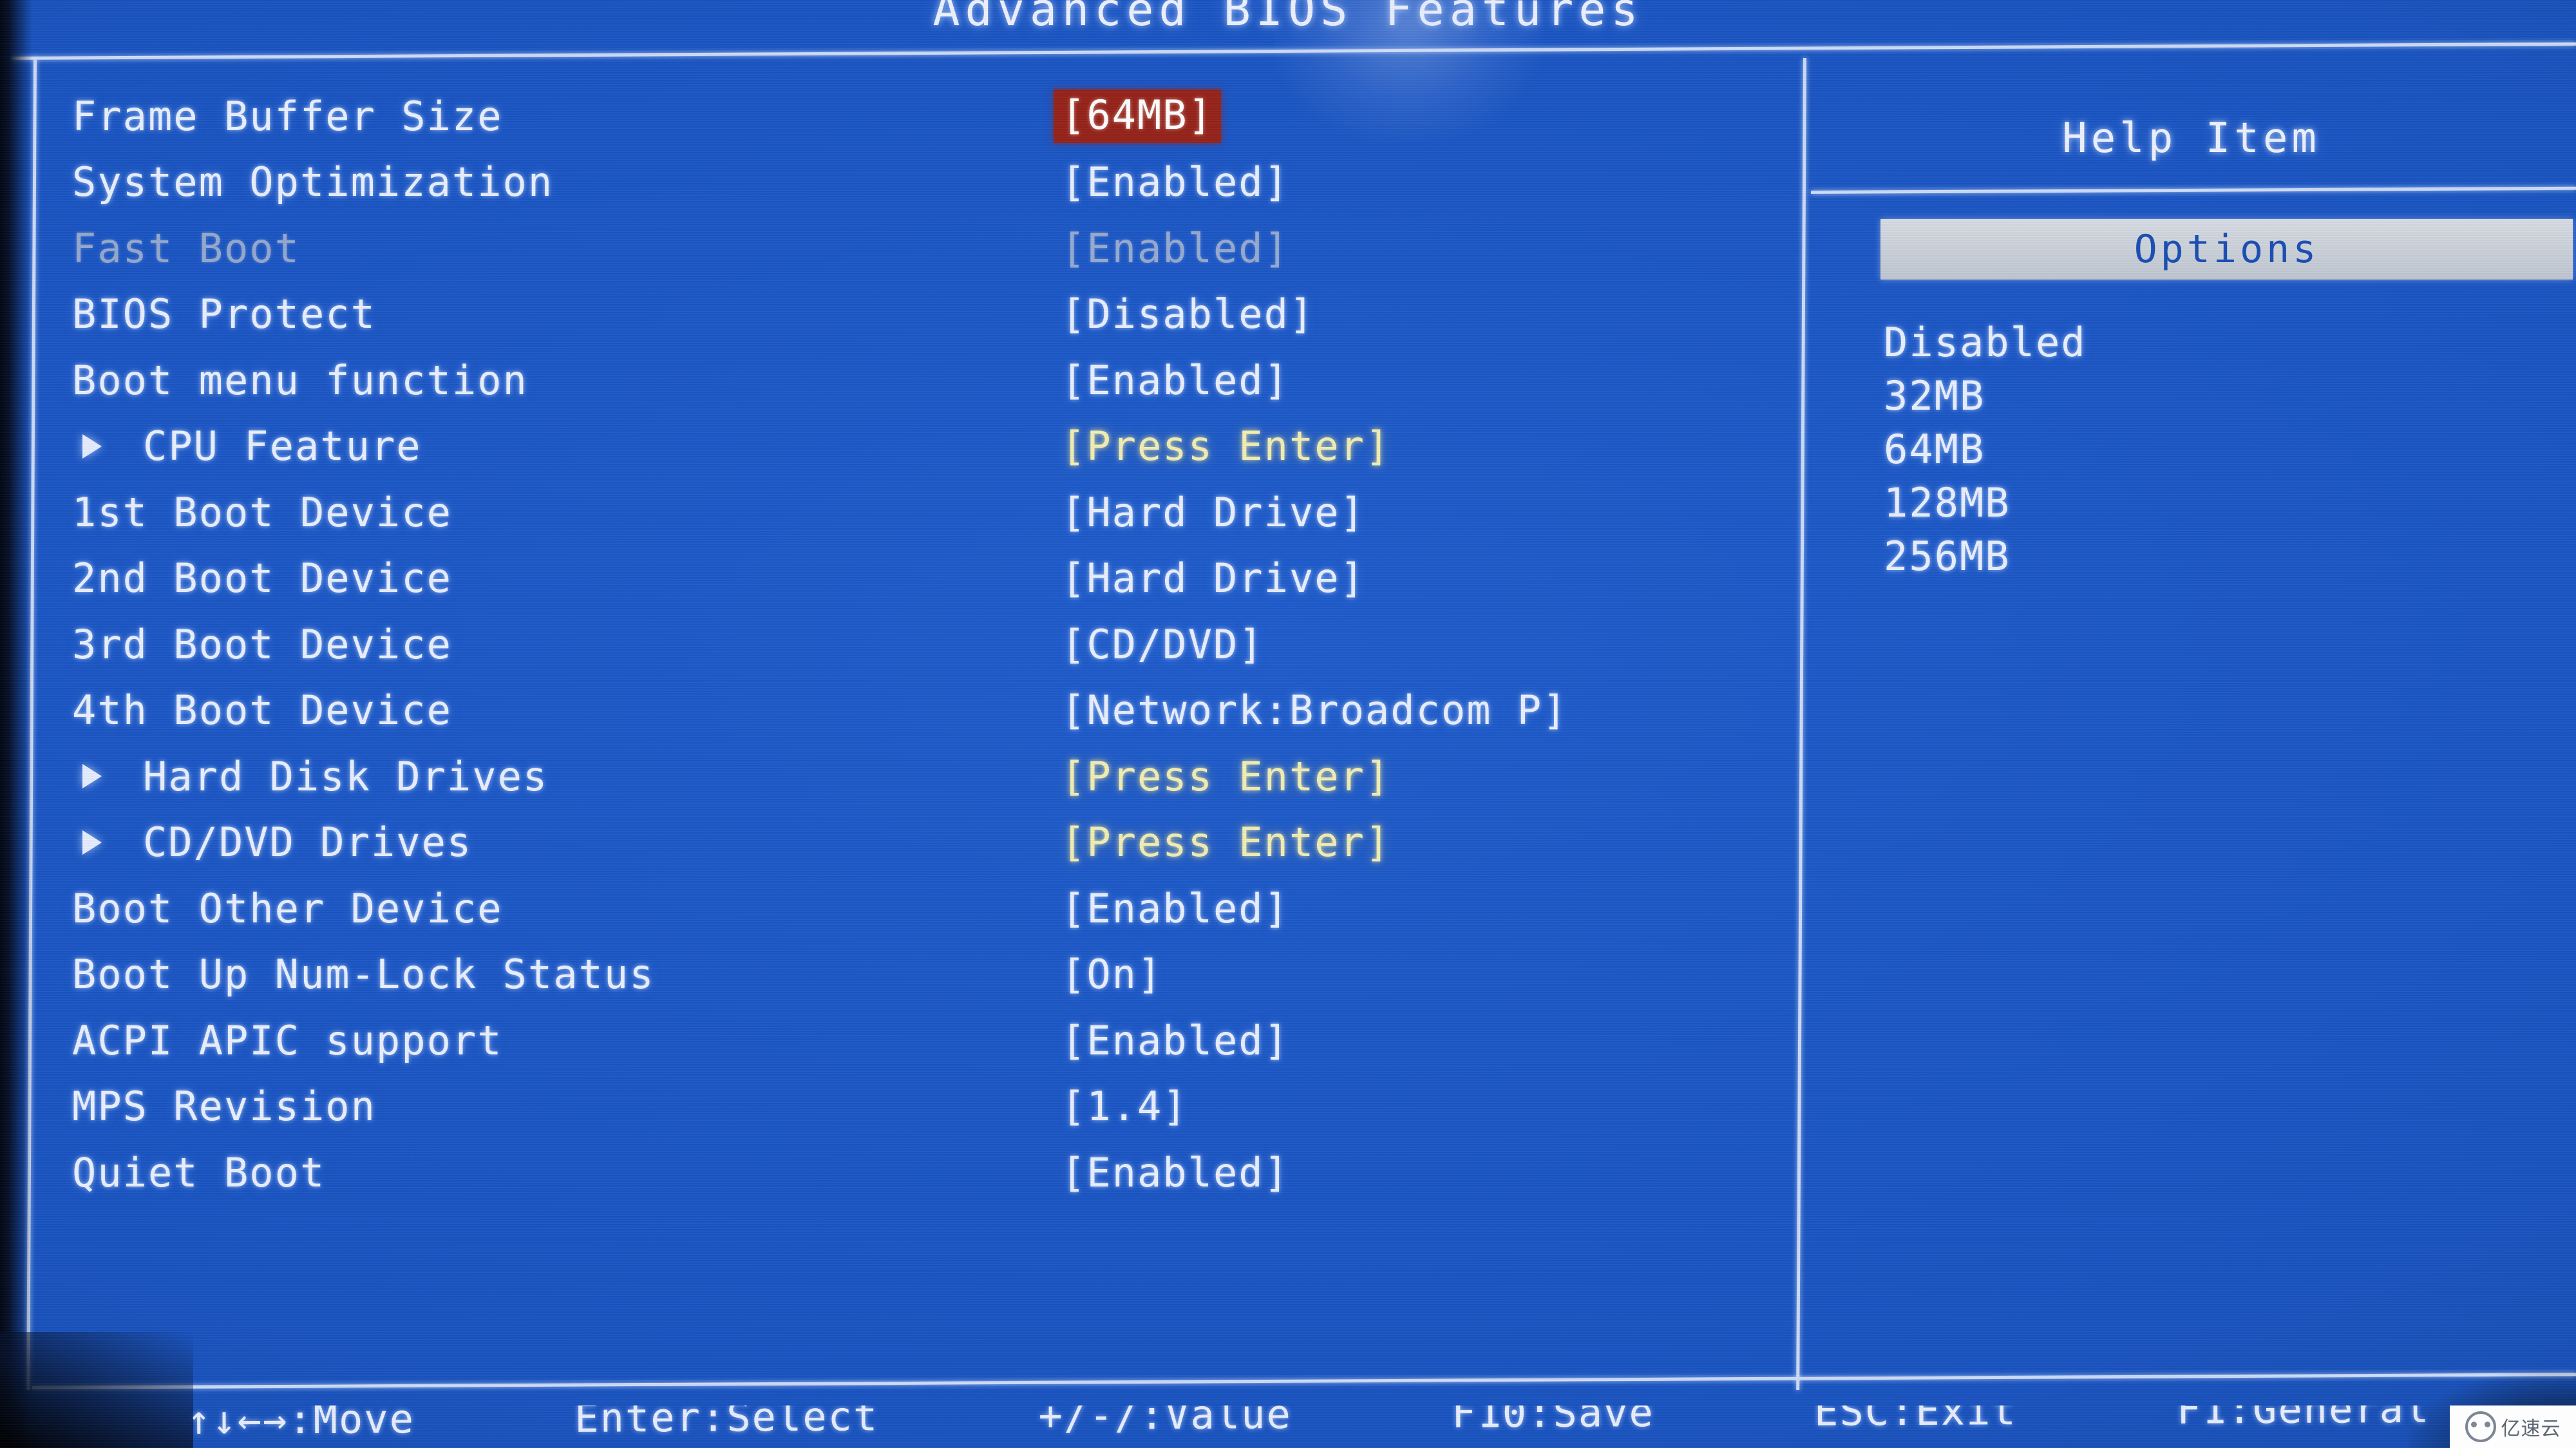 The height and width of the screenshot is (1448, 2576). I want to click on options-list: Disabled 32MB 64MB 128MB 256MB, so click(2206, 450).